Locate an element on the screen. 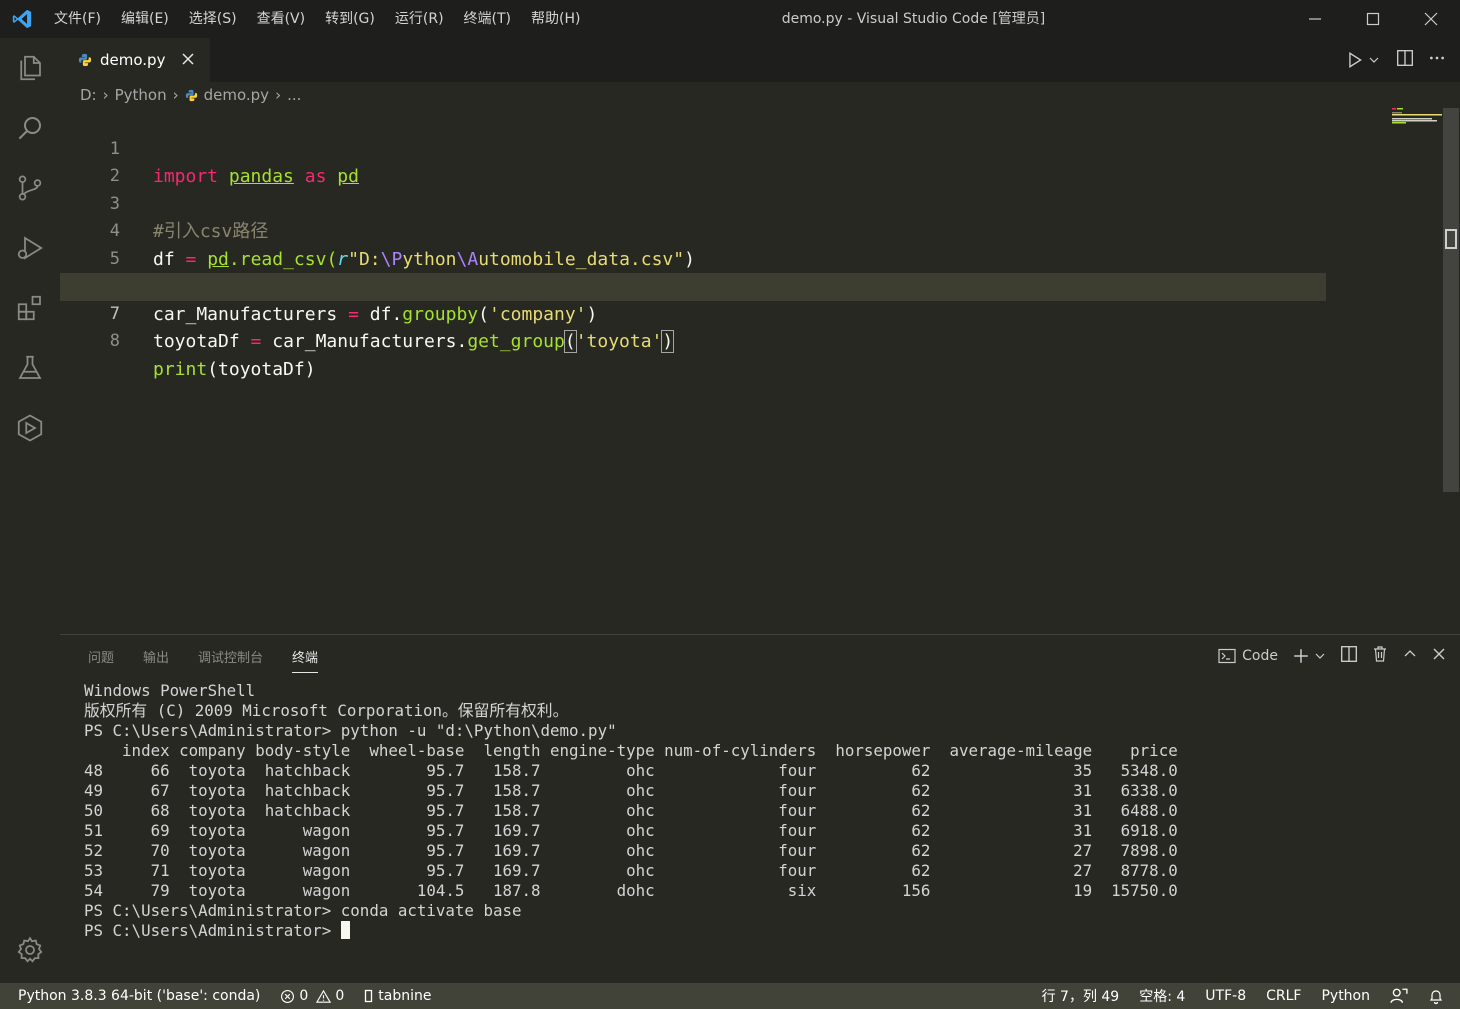  tabnine-status: tabnine is located at coordinates (397, 996).